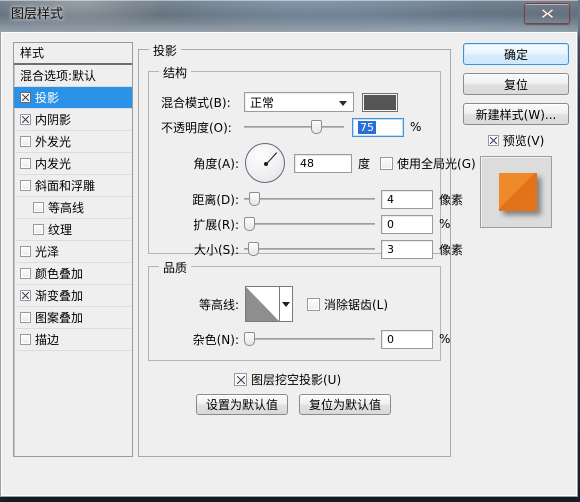  What do you see at coordinates (59, 273) in the screenshot?
I see `styles-list-item-label: 颜色叠加` at bounding box center [59, 273].